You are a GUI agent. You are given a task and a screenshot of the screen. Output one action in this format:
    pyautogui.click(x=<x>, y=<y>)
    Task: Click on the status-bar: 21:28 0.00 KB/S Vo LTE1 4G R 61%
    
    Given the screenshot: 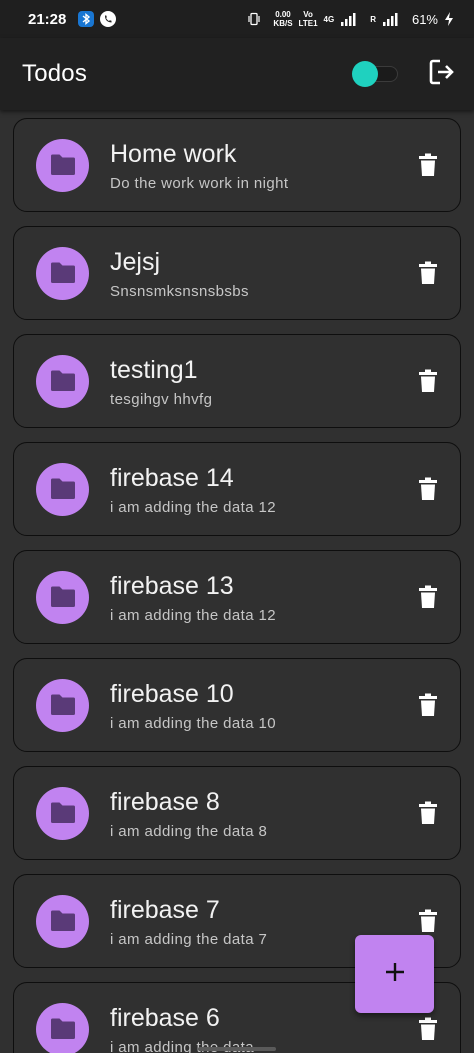 What is the action you would take?
    pyautogui.click(x=237, y=19)
    